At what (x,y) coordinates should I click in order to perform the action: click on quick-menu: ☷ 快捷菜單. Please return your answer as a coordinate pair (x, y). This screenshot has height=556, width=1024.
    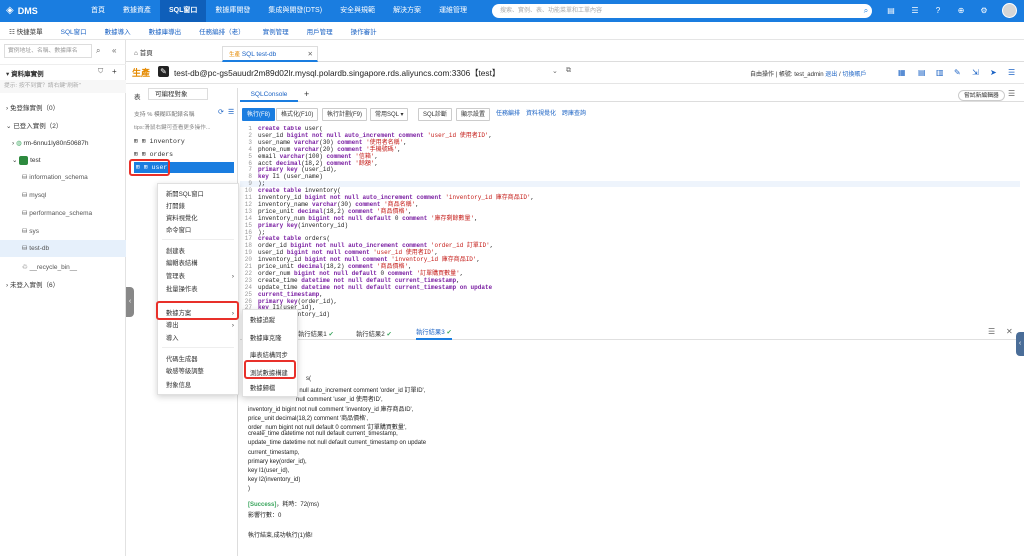
    Looking at the image, I should click on (26, 31).